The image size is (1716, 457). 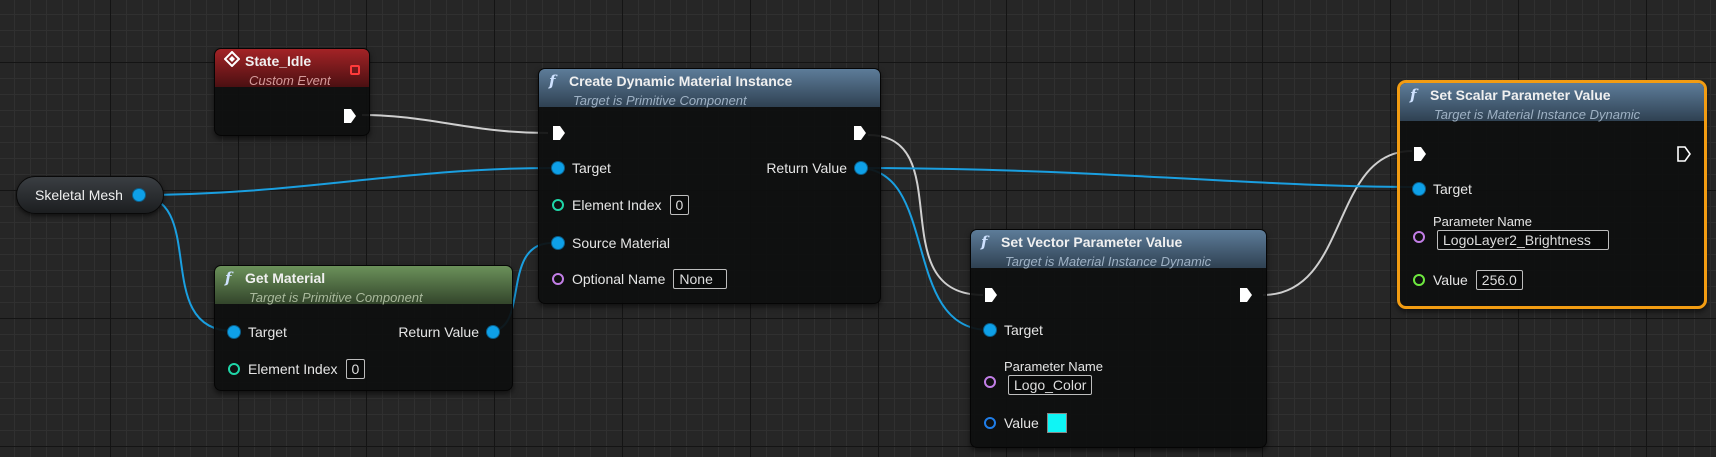 I want to click on node-title: Set Vector Parameter Value, so click(x=1092, y=242).